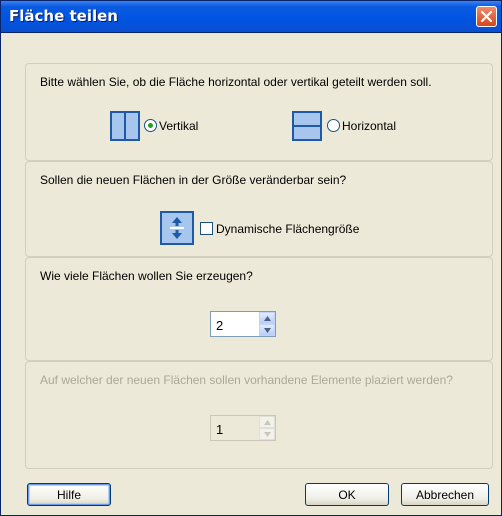 The image size is (502, 516). I want to click on count-down-button, so click(267, 330).